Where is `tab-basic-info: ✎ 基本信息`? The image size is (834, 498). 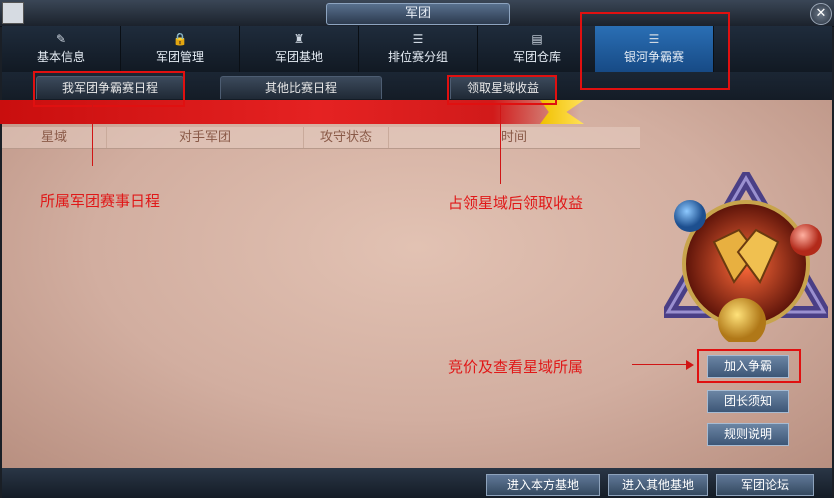
tab-basic-info: ✎ 基本信息 is located at coordinates (61, 49).